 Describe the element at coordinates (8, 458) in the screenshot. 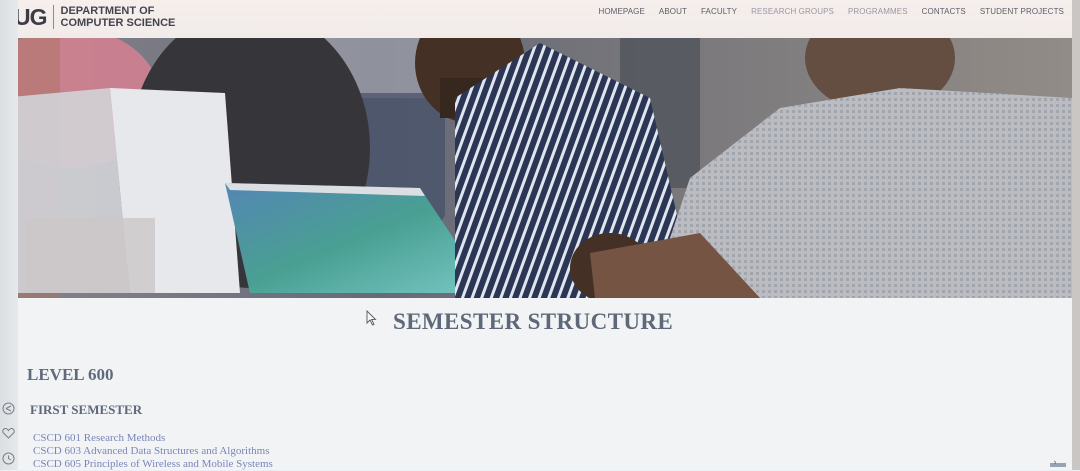

I see `clock-icon` at that location.